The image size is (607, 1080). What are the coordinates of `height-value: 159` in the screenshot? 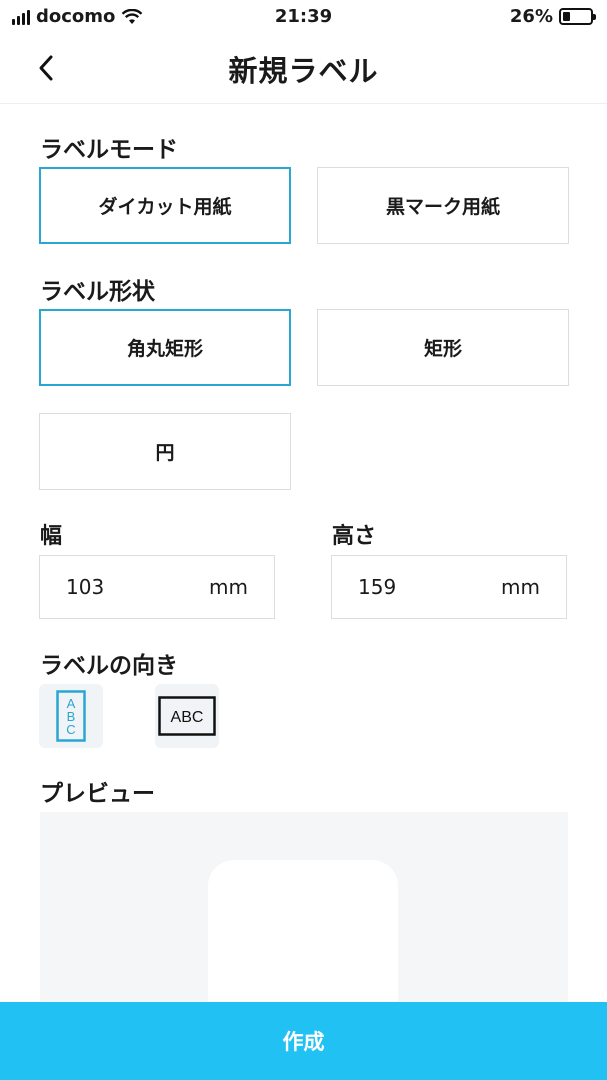 It's located at (377, 587).